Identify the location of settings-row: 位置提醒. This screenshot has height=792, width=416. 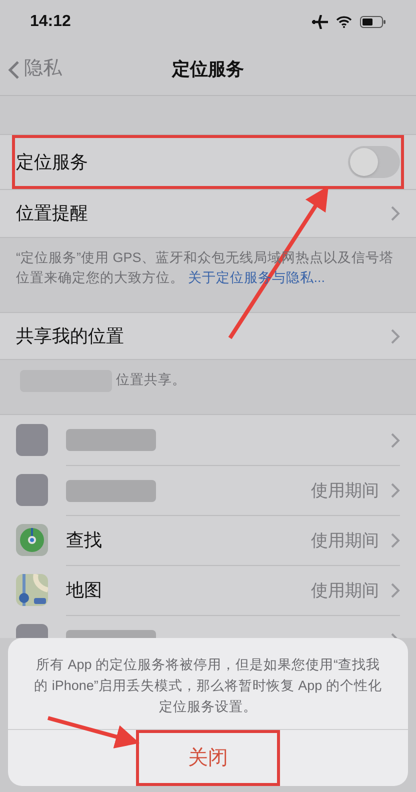
(208, 213).